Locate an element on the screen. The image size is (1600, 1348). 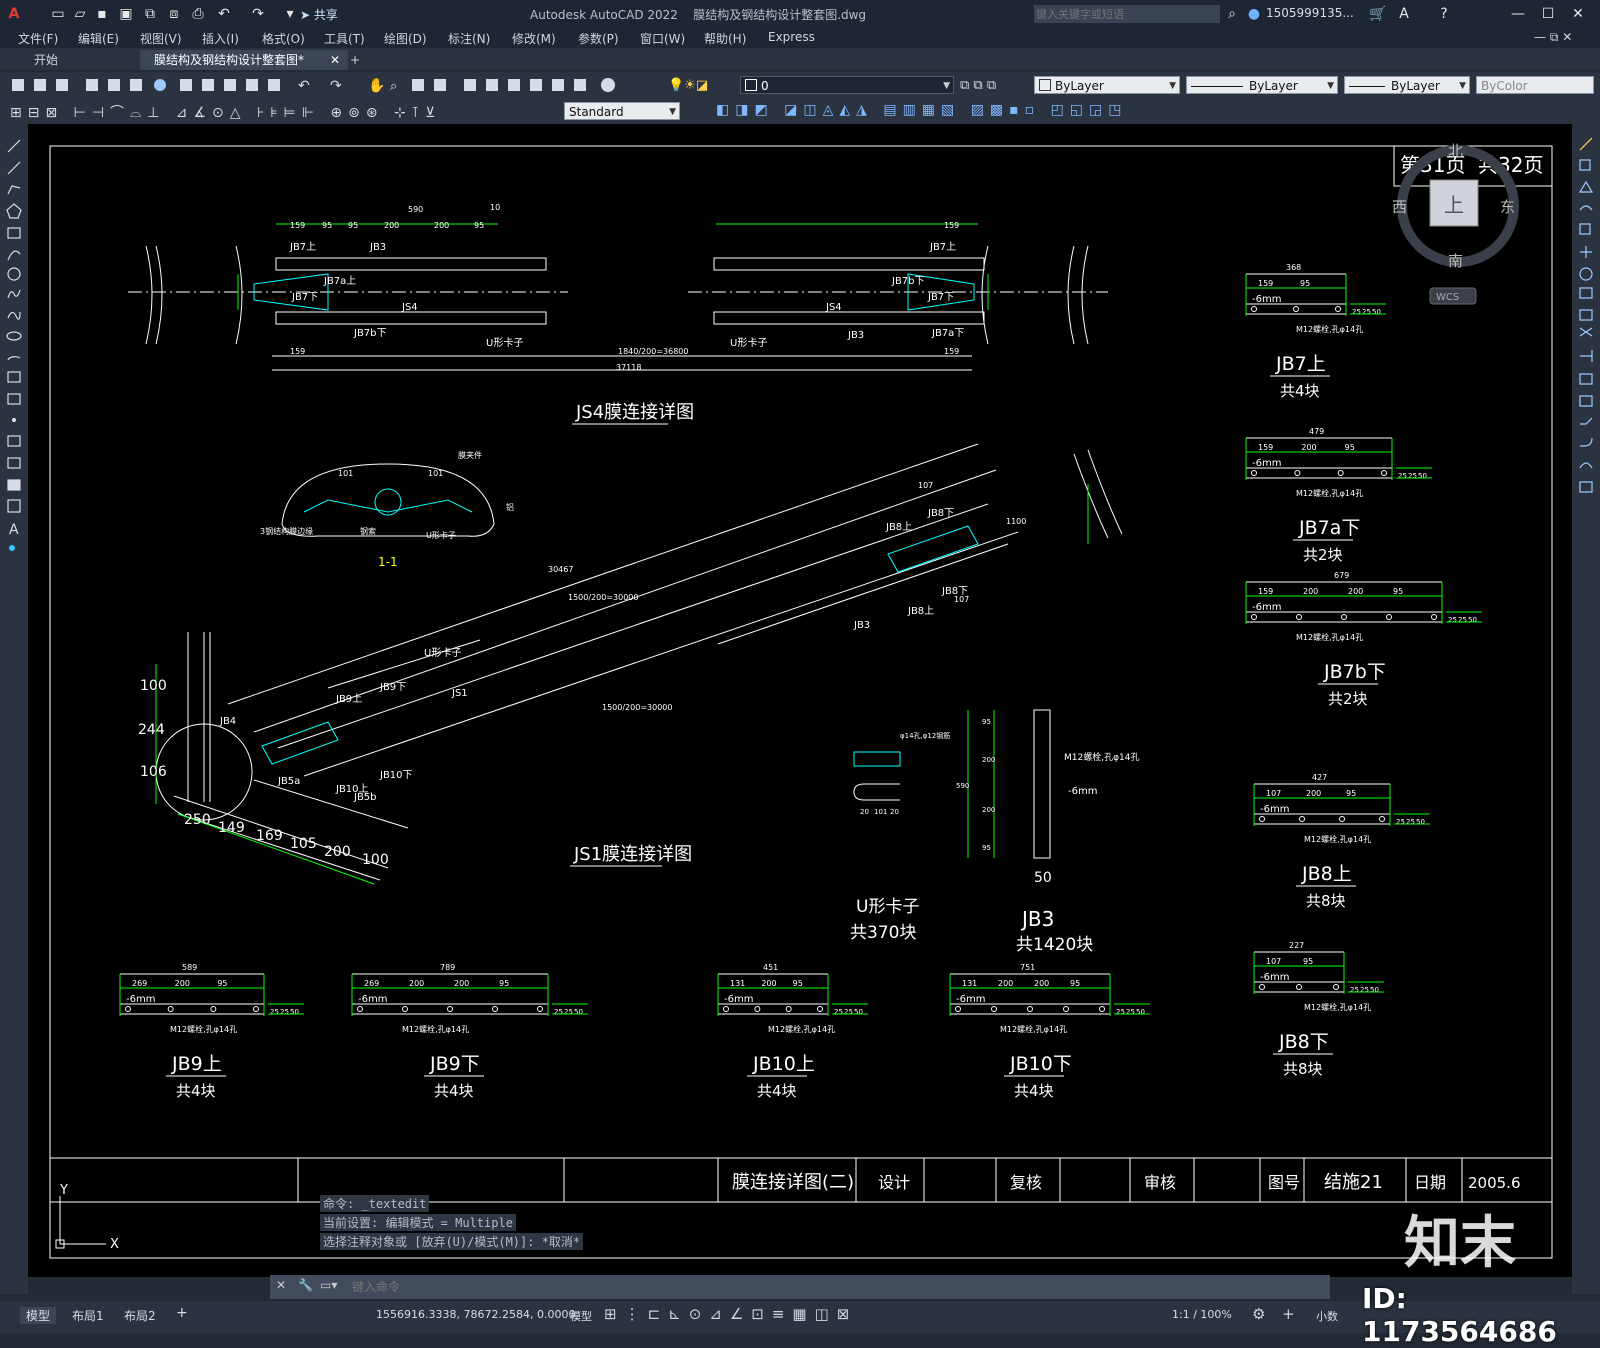
menu-view: 视图(V) is located at coordinates (161, 38).